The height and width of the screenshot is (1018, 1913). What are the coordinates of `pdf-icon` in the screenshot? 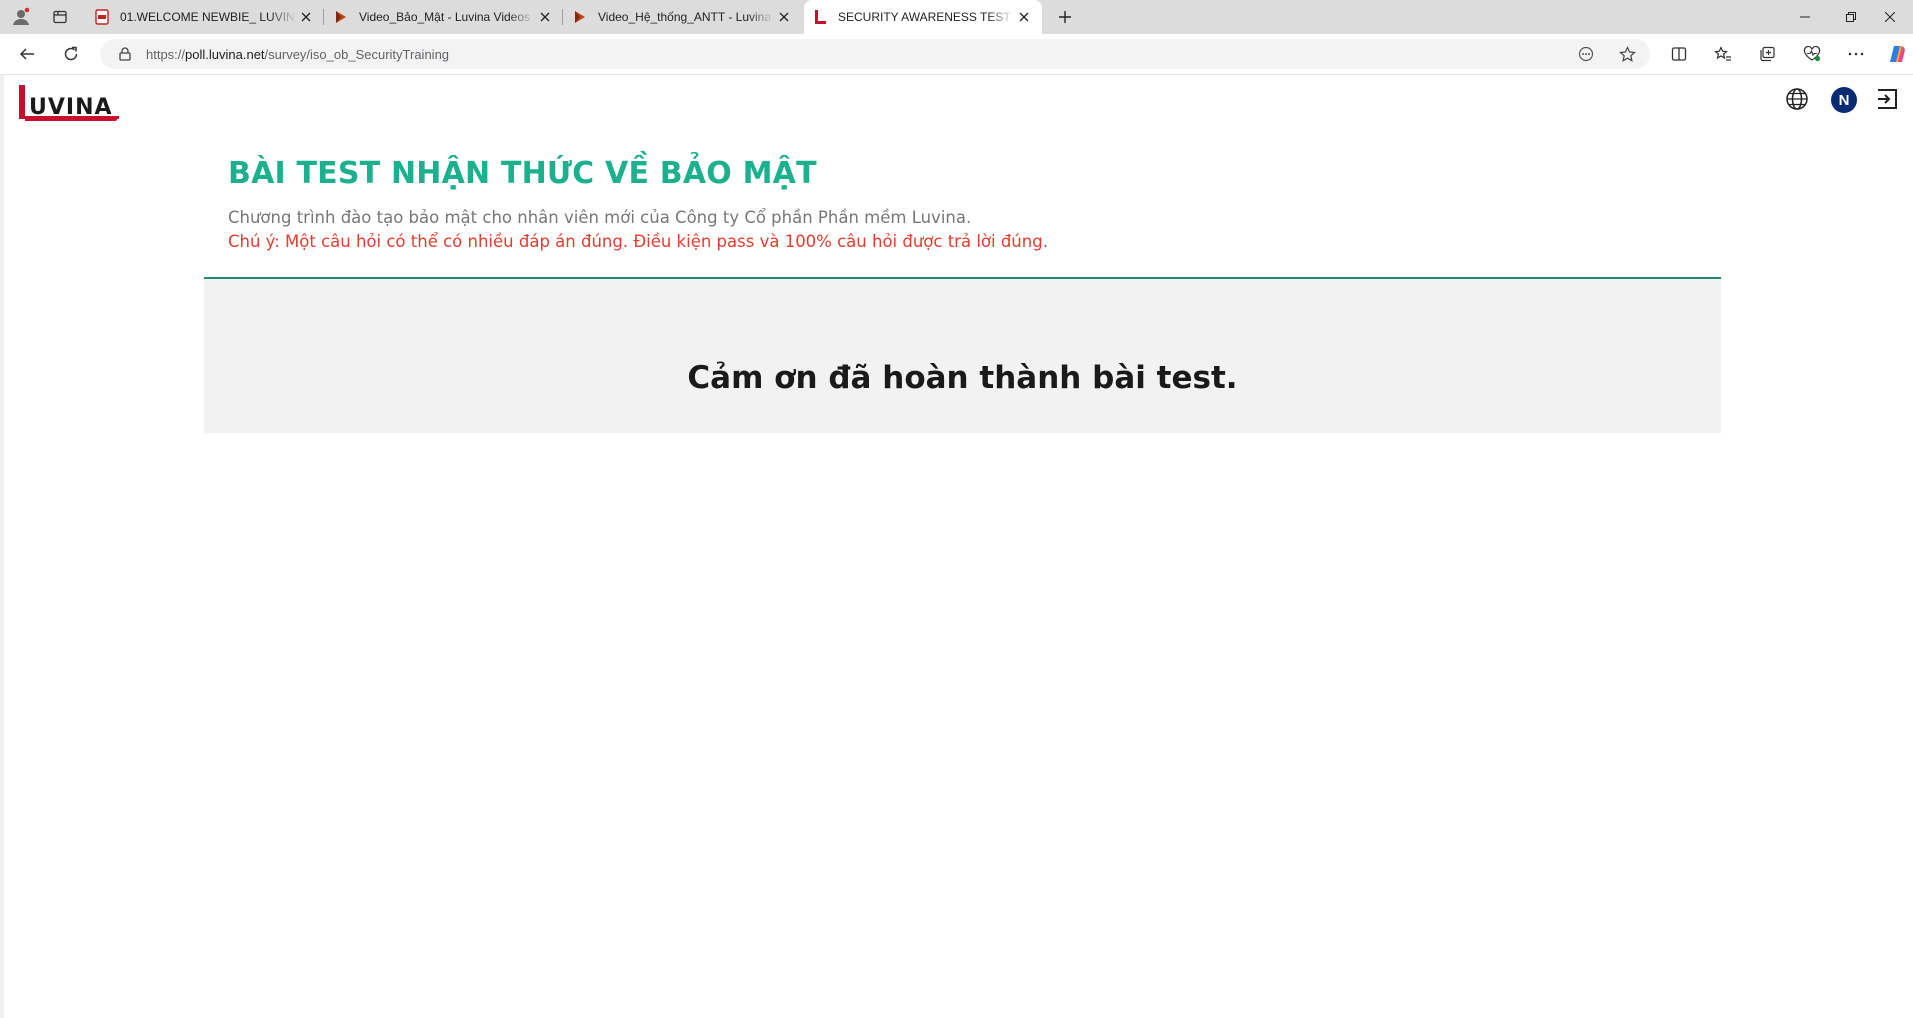 It's located at (102, 17).